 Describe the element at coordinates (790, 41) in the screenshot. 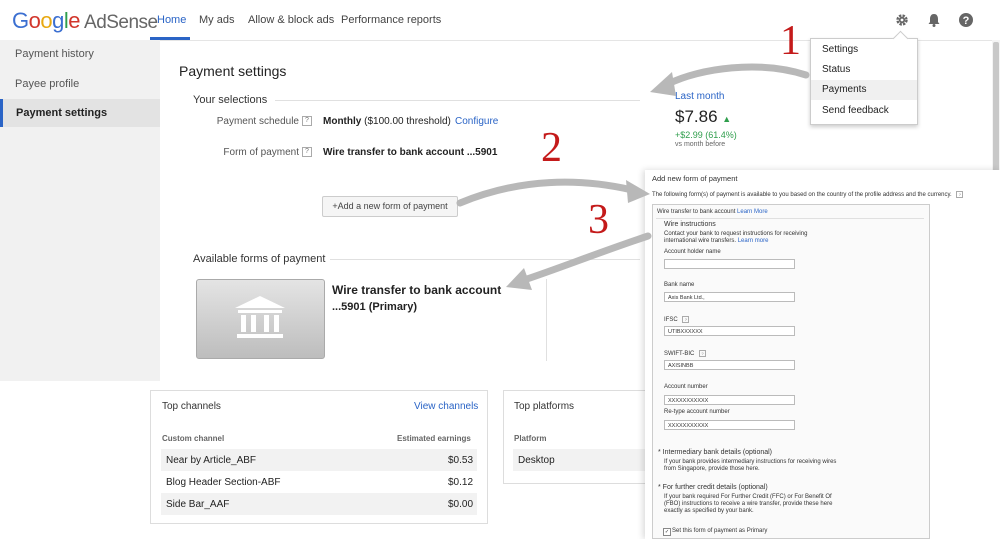

I see `annotation-number-1: 1` at that location.